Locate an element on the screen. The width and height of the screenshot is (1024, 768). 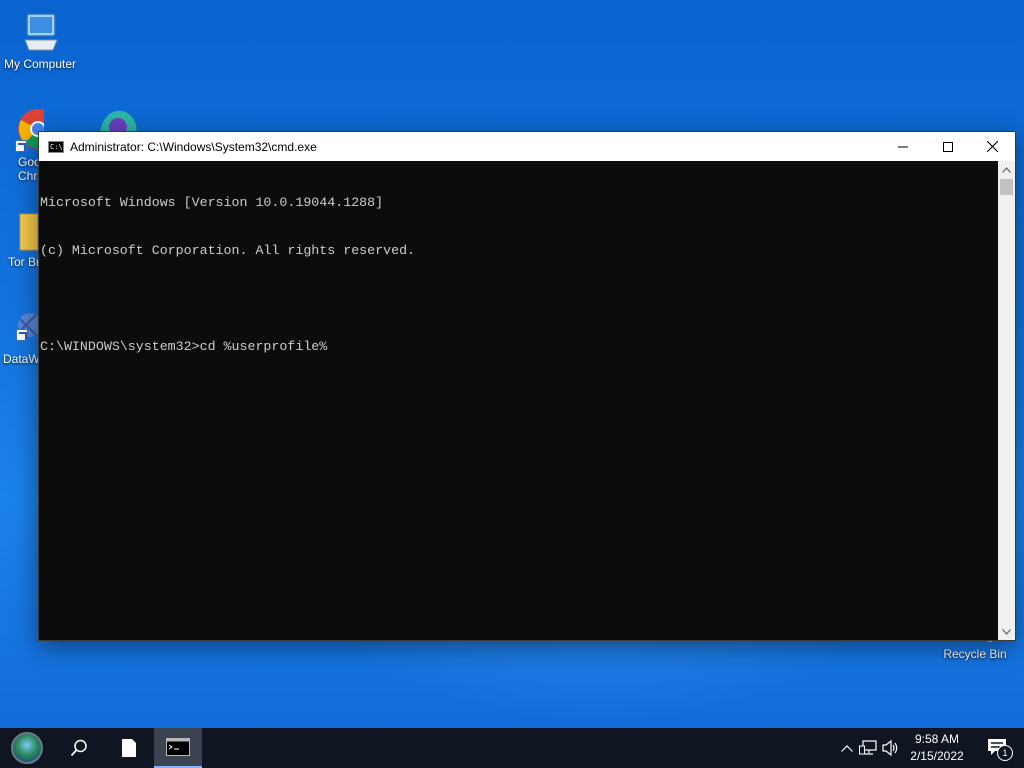
folder-icon is located at coordinates (28, 230).